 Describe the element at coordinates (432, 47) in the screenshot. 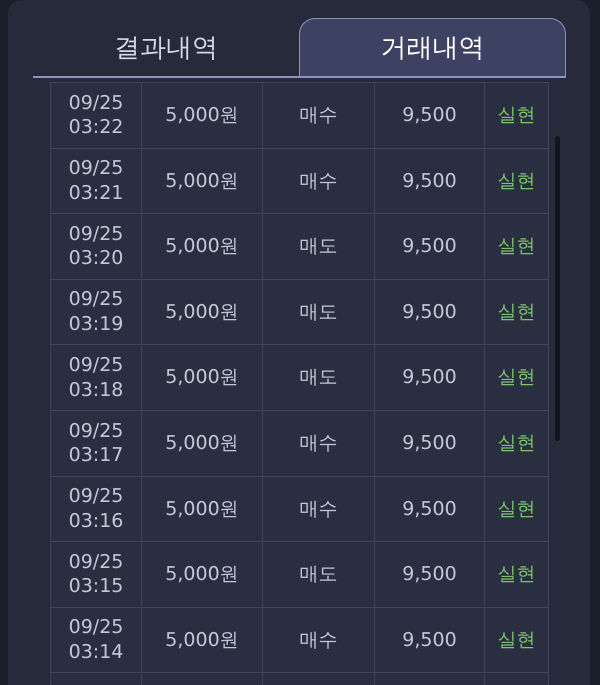

I see `tab: 거래내역` at that location.